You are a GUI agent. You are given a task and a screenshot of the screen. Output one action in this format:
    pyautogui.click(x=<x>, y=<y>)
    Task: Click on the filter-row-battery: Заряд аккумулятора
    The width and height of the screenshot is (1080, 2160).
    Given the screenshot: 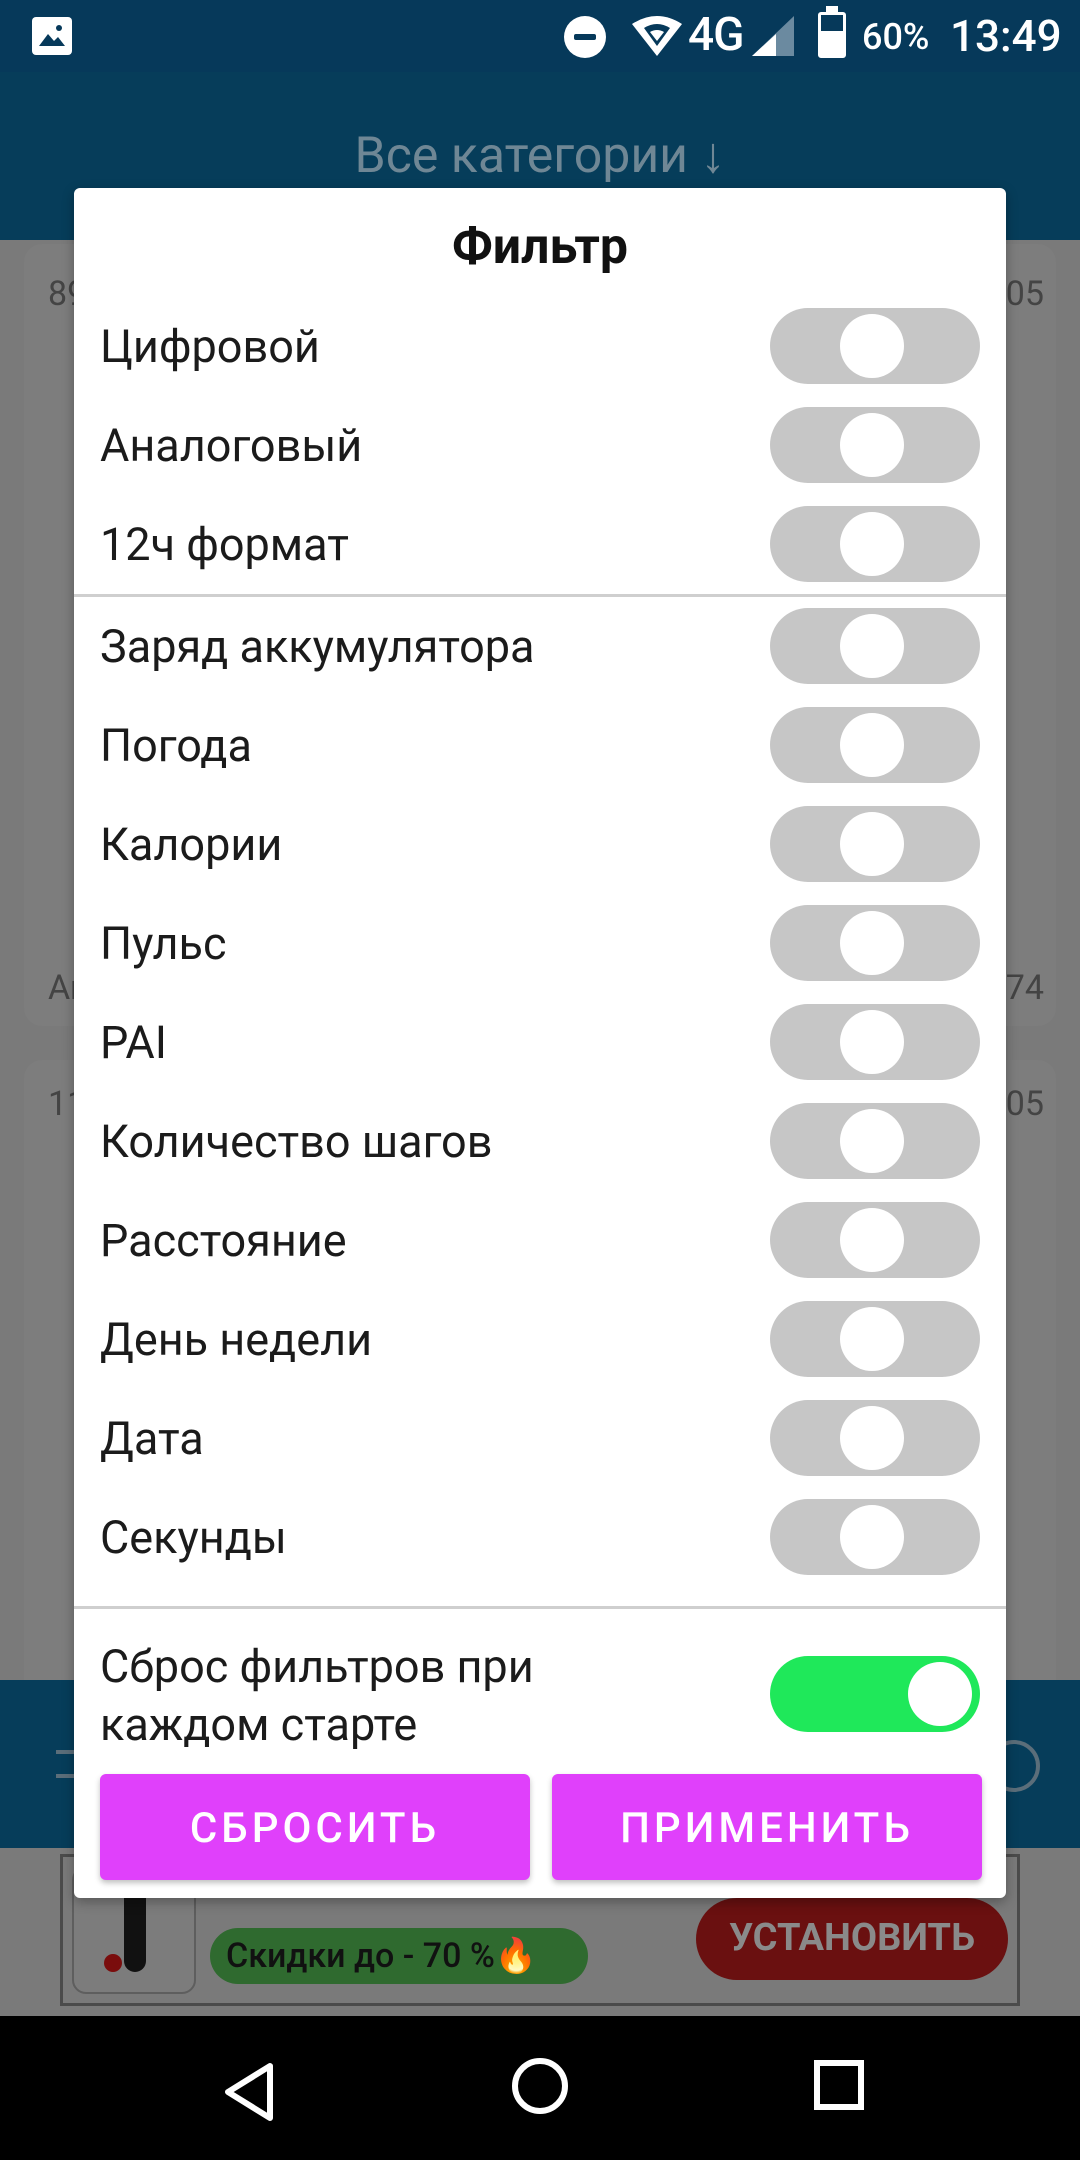 What is the action you would take?
    pyautogui.click(x=540, y=644)
    